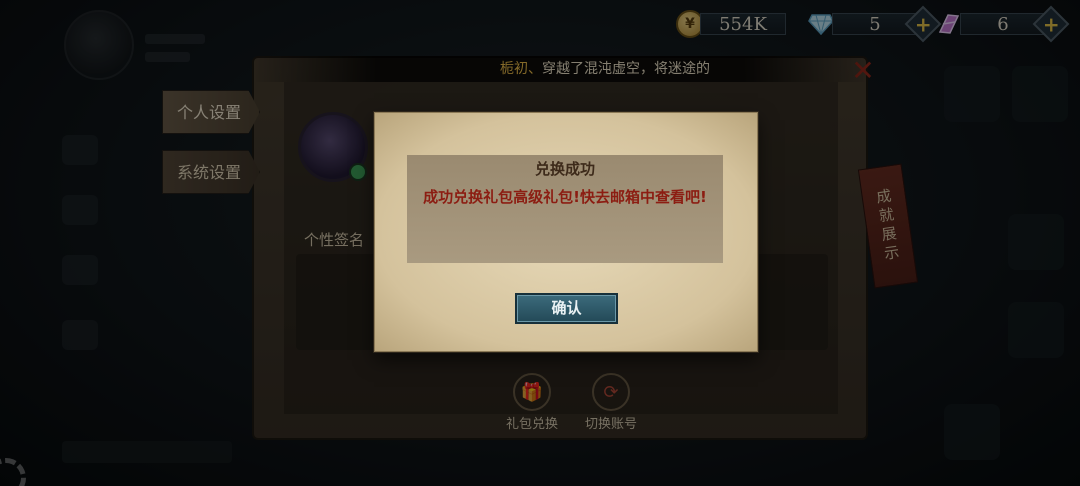 The width and height of the screenshot is (1080, 486). Describe the element at coordinates (566, 308) in the screenshot. I see `confirm-button: 确认` at that location.